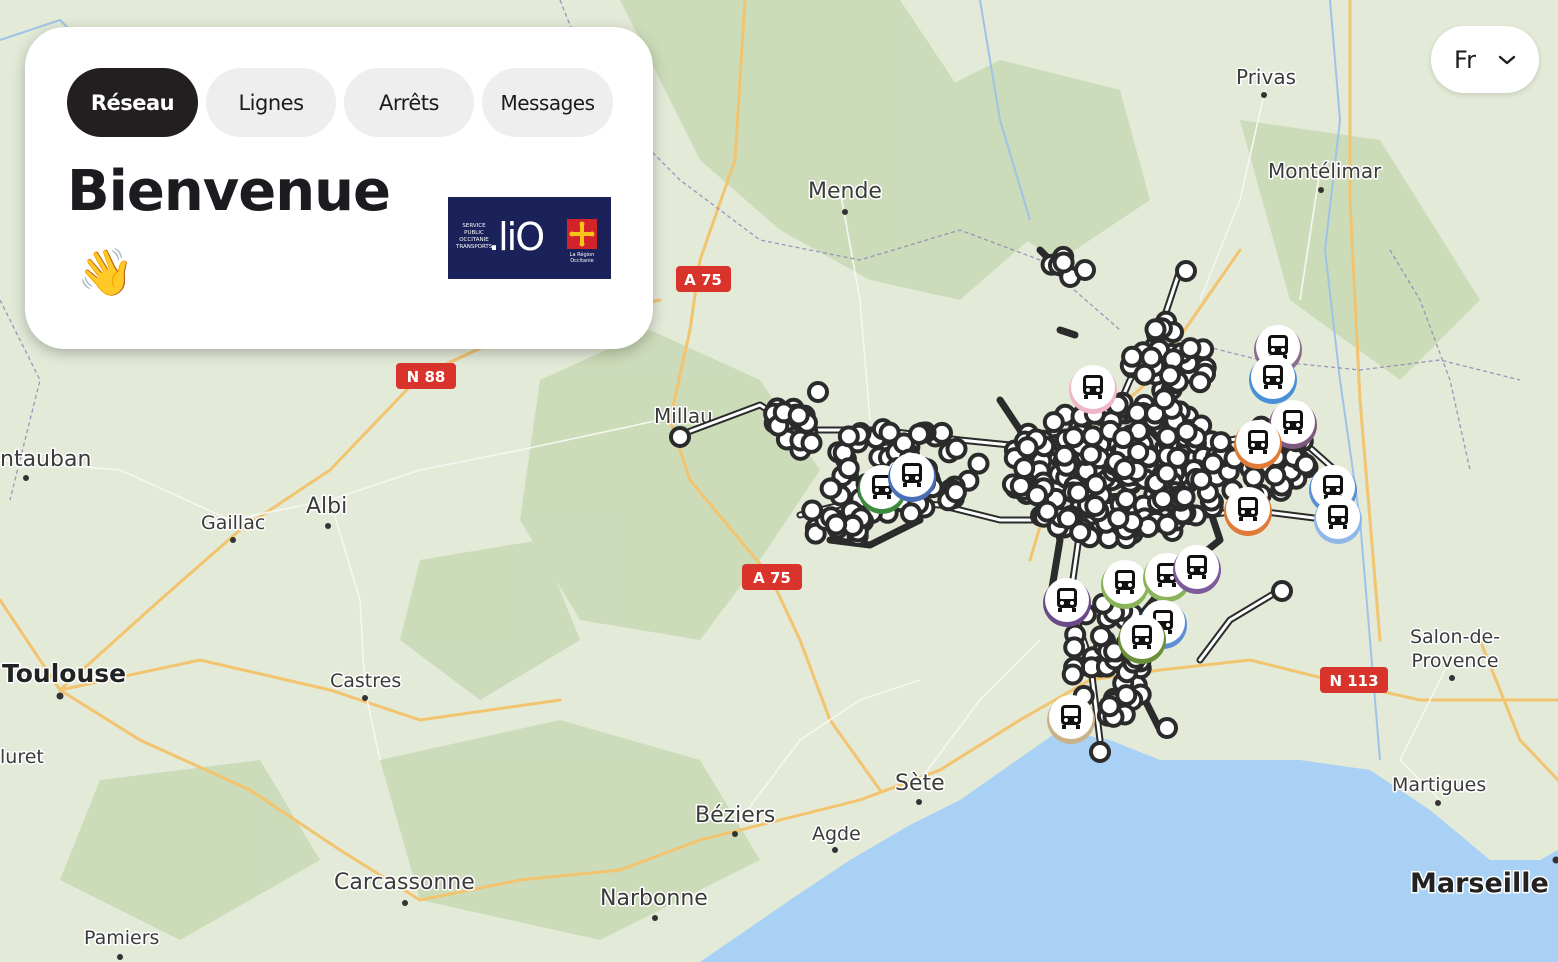 This screenshot has width=1558, height=962. What do you see at coordinates (845, 191) in the screenshot?
I see `city-label: Mende` at bounding box center [845, 191].